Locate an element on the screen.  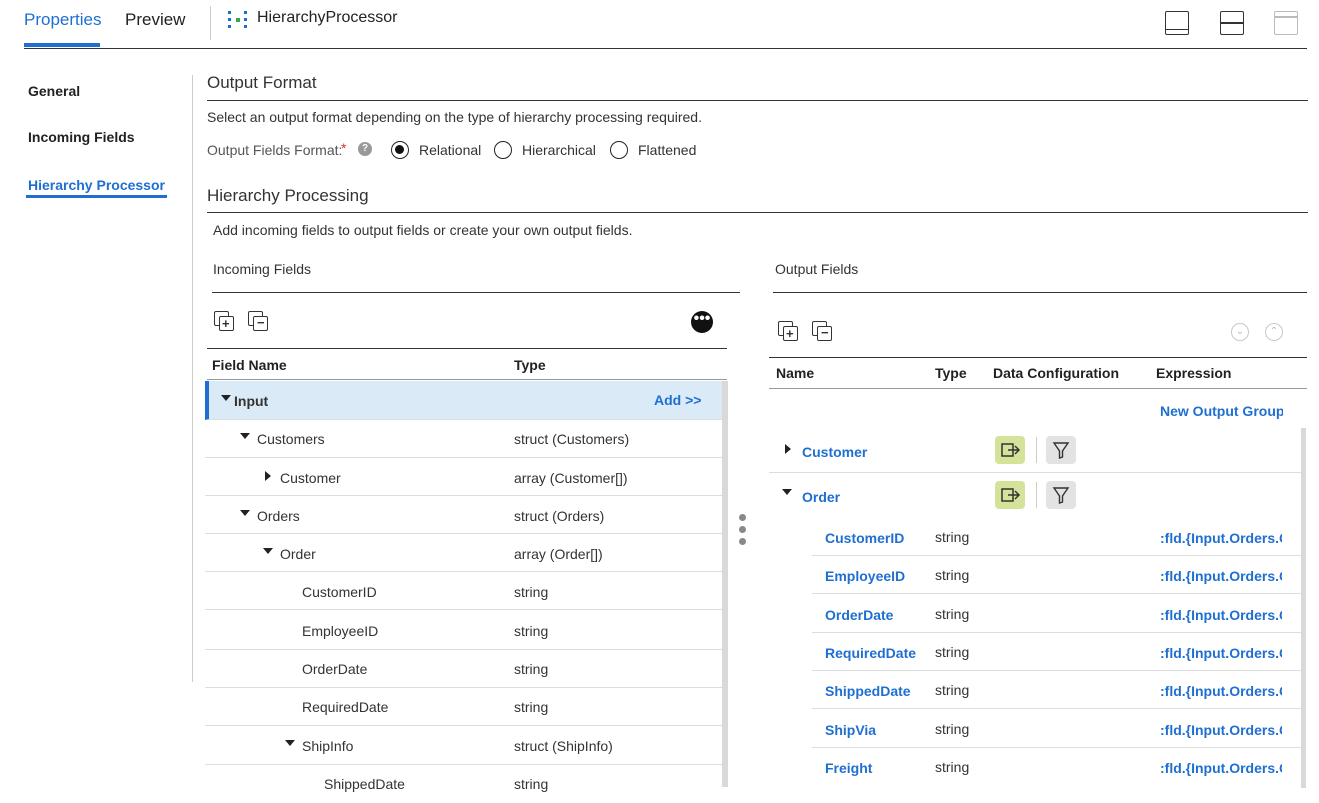
field-name: Input is located at coordinates (251, 401).